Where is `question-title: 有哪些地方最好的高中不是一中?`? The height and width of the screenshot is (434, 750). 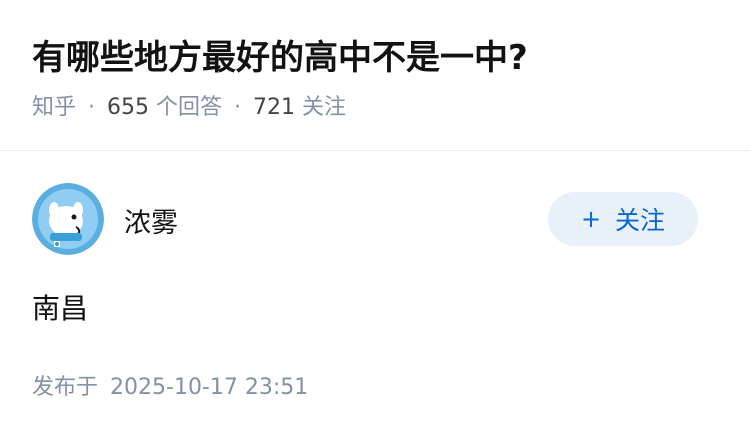 question-title: 有哪些地方最好的高中不是一中? is located at coordinates (377, 58).